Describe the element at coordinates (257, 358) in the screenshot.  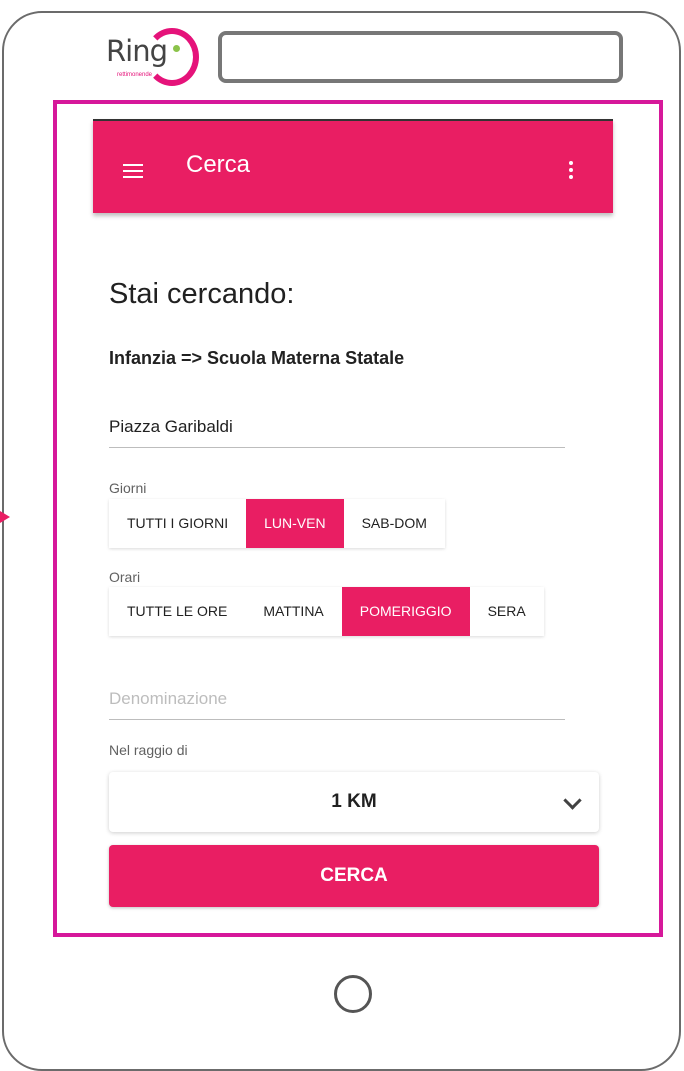
I see `search-category: Infanzia => Scuola Materna Statale` at that location.